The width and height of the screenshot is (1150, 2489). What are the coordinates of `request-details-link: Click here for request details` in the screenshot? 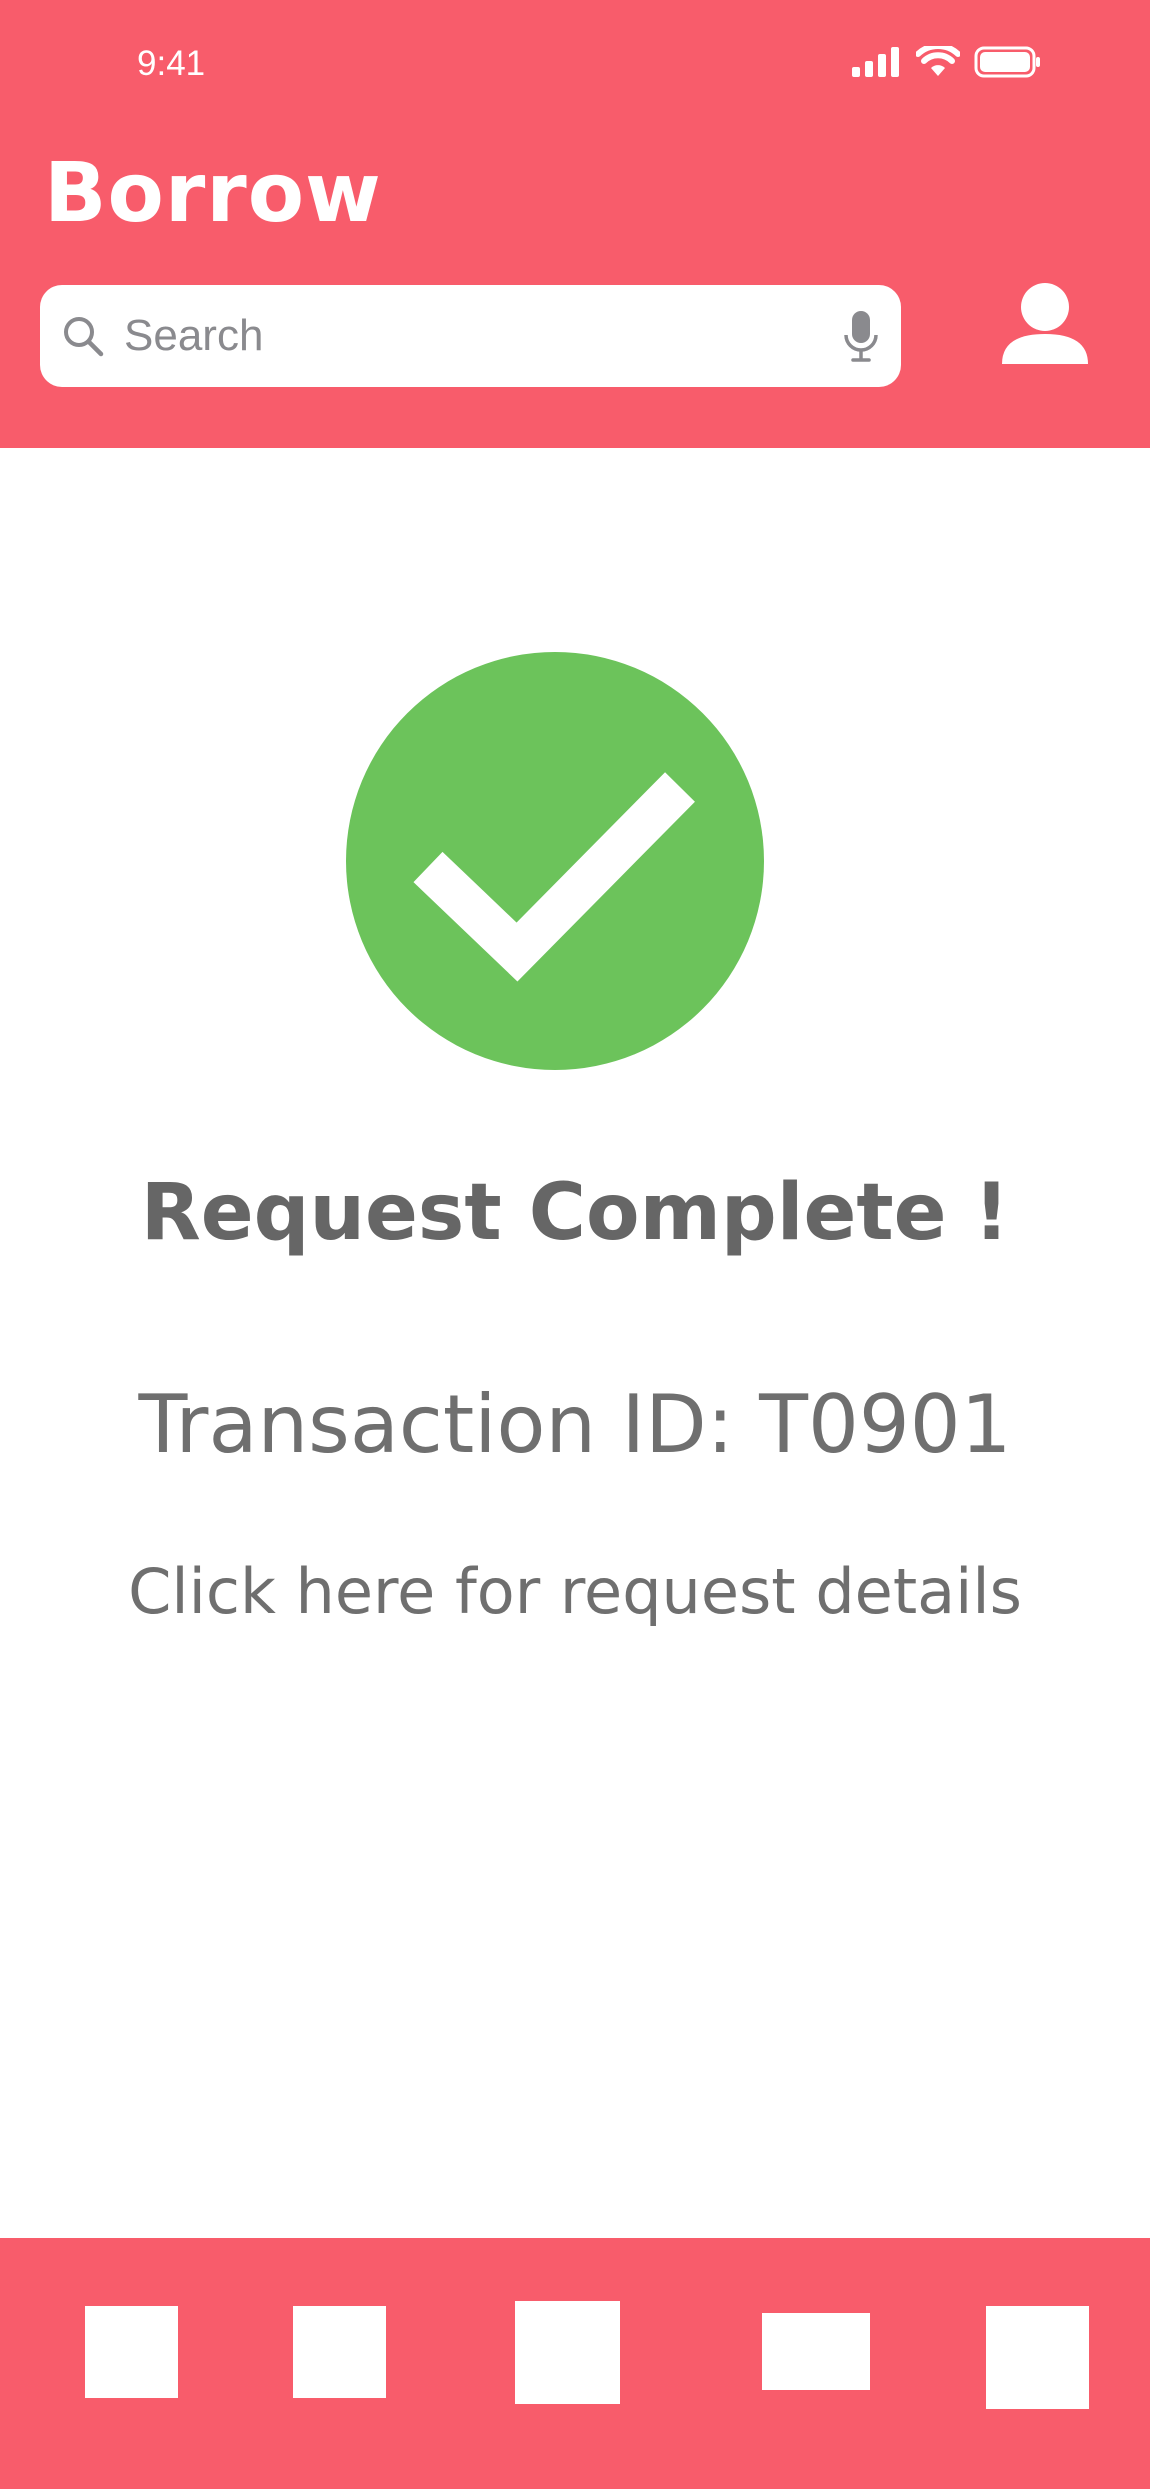 It's located at (575, 1591).